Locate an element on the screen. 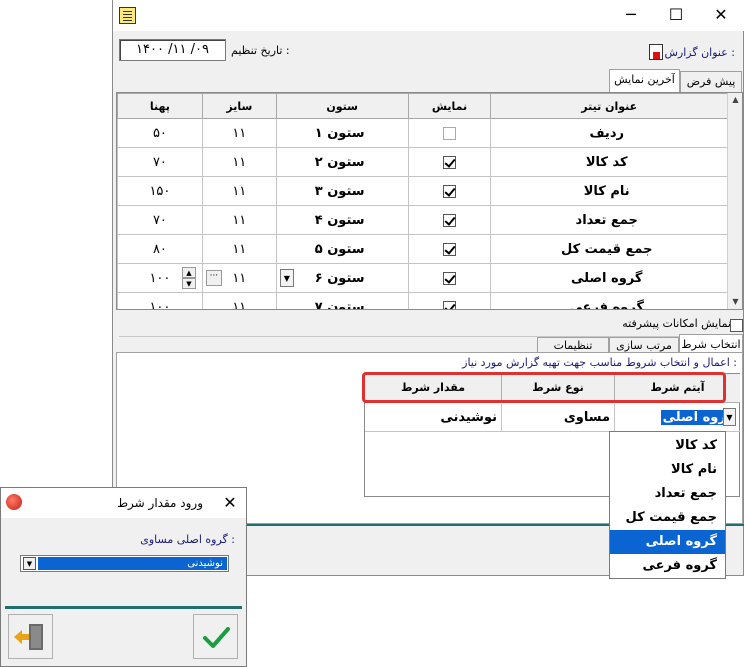 Image resolution: width=744 pixels, height=667 pixels. tab-default: پیش فرض is located at coordinates (711, 81).